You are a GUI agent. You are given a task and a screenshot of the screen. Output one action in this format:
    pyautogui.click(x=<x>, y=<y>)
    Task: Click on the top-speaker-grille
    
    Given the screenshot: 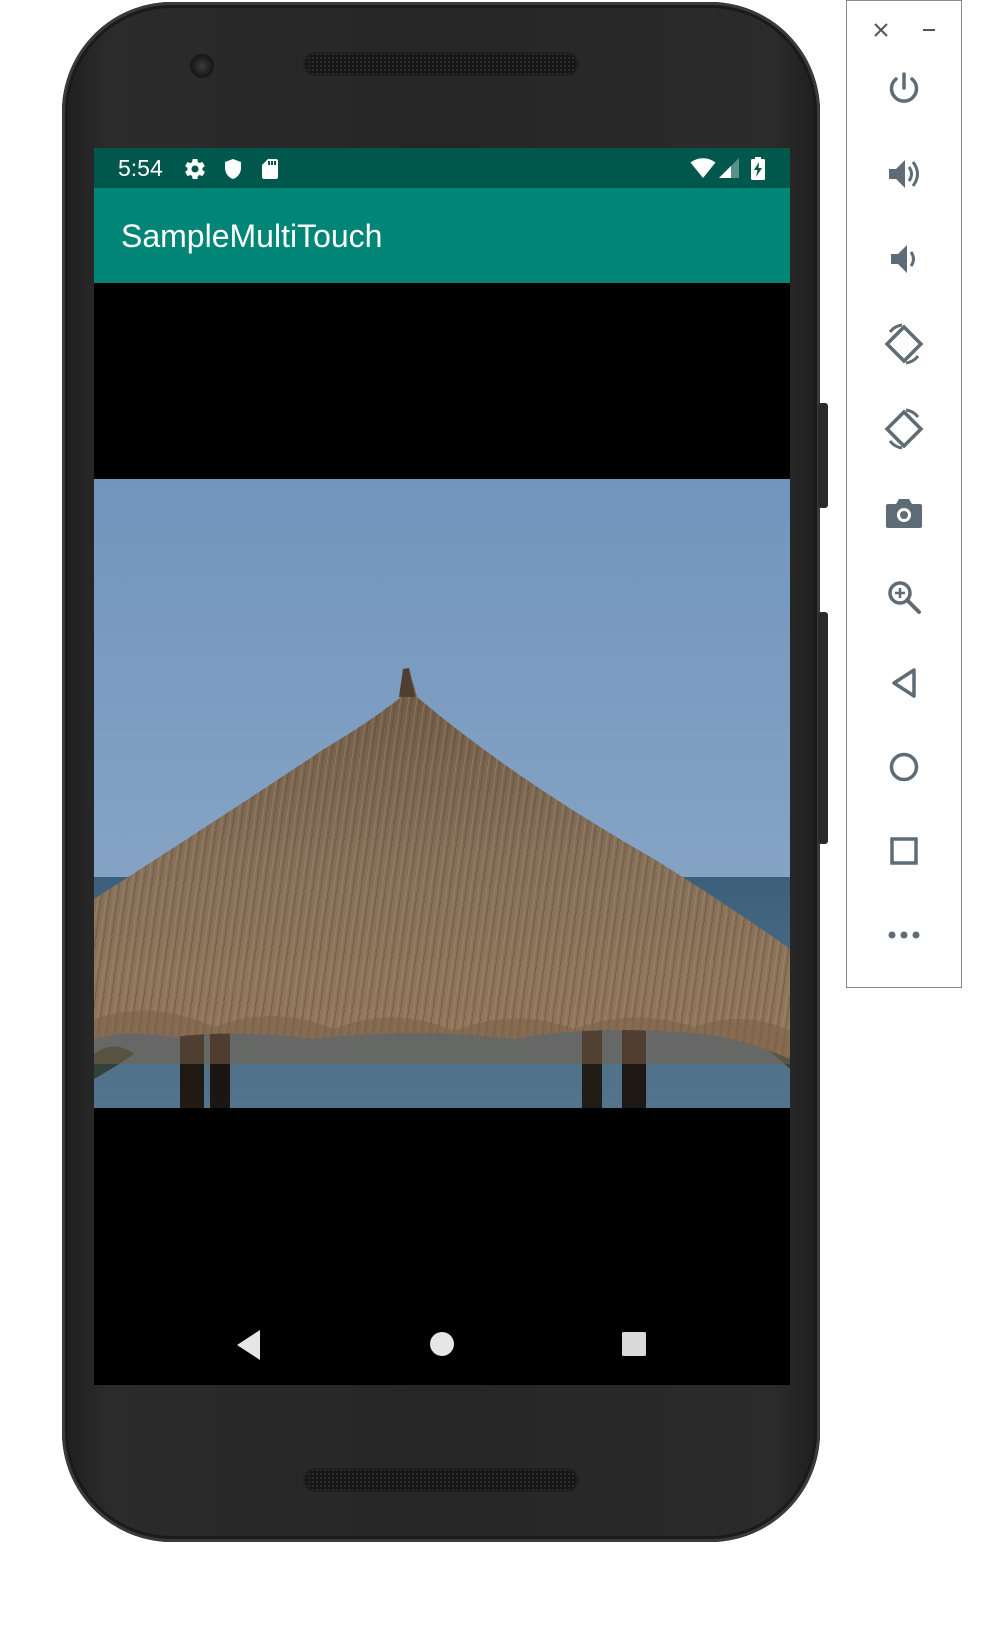 What is the action you would take?
    pyautogui.click(x=441, y=64)
    